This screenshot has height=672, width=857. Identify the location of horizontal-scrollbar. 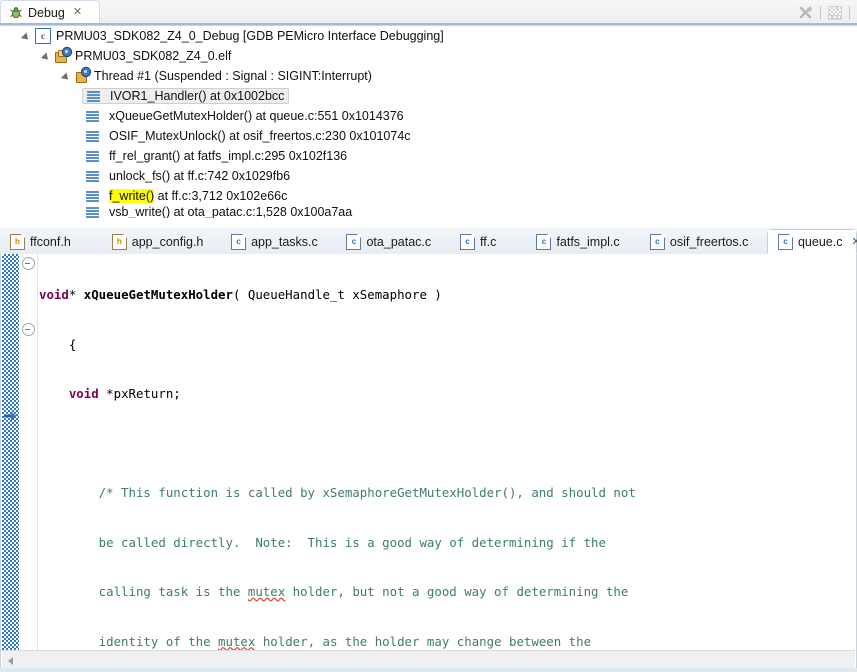
(428, 660).